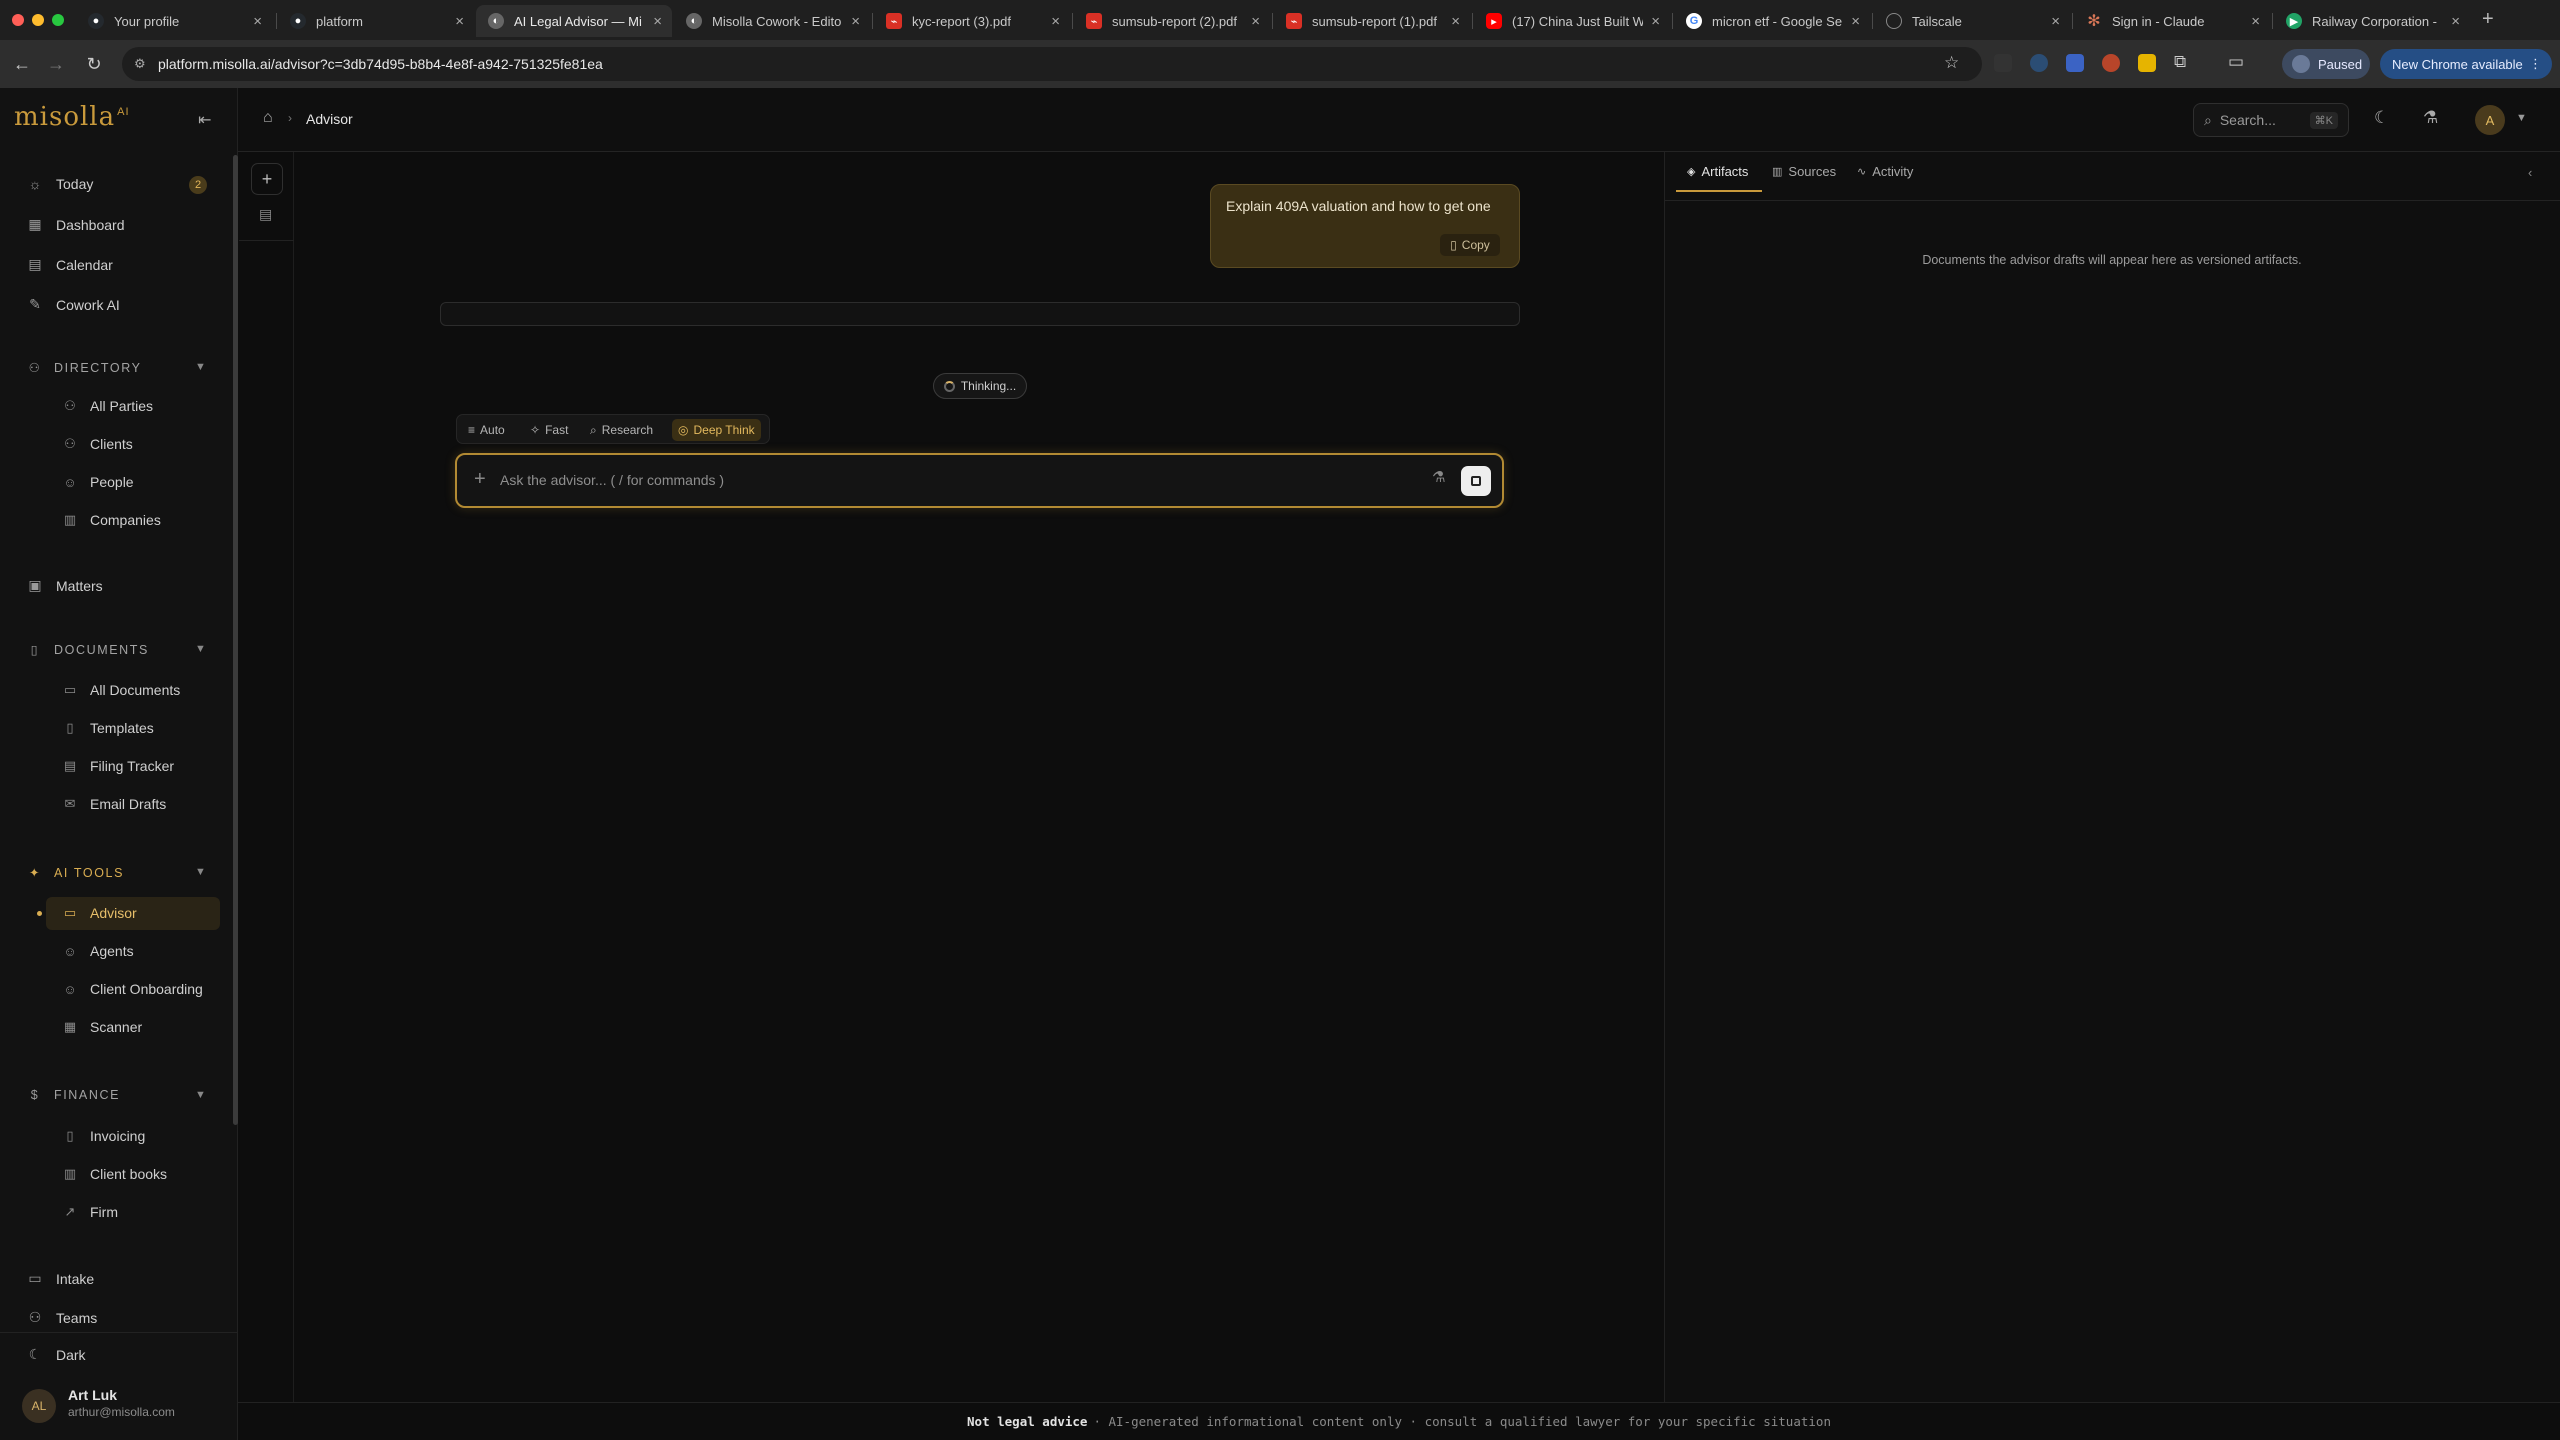 This screenshot has height=1440, width=2560. What do you see at coordinates (950, 480) in the screenshot?
I see `advisor-input` at bounding box center [950, 480].